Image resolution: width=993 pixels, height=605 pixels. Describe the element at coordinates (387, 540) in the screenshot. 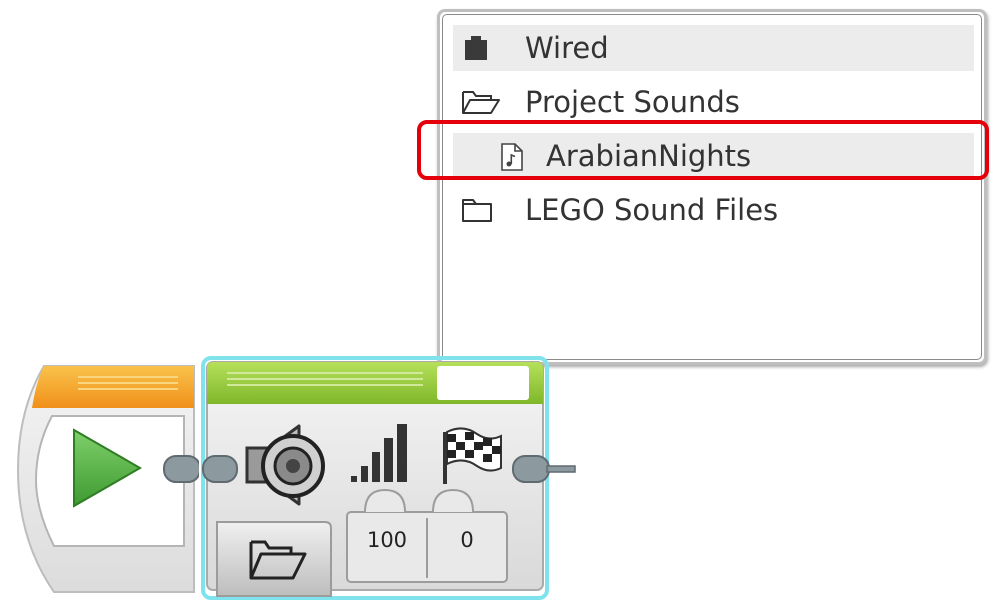

I see `volume-value: 100` at that location.